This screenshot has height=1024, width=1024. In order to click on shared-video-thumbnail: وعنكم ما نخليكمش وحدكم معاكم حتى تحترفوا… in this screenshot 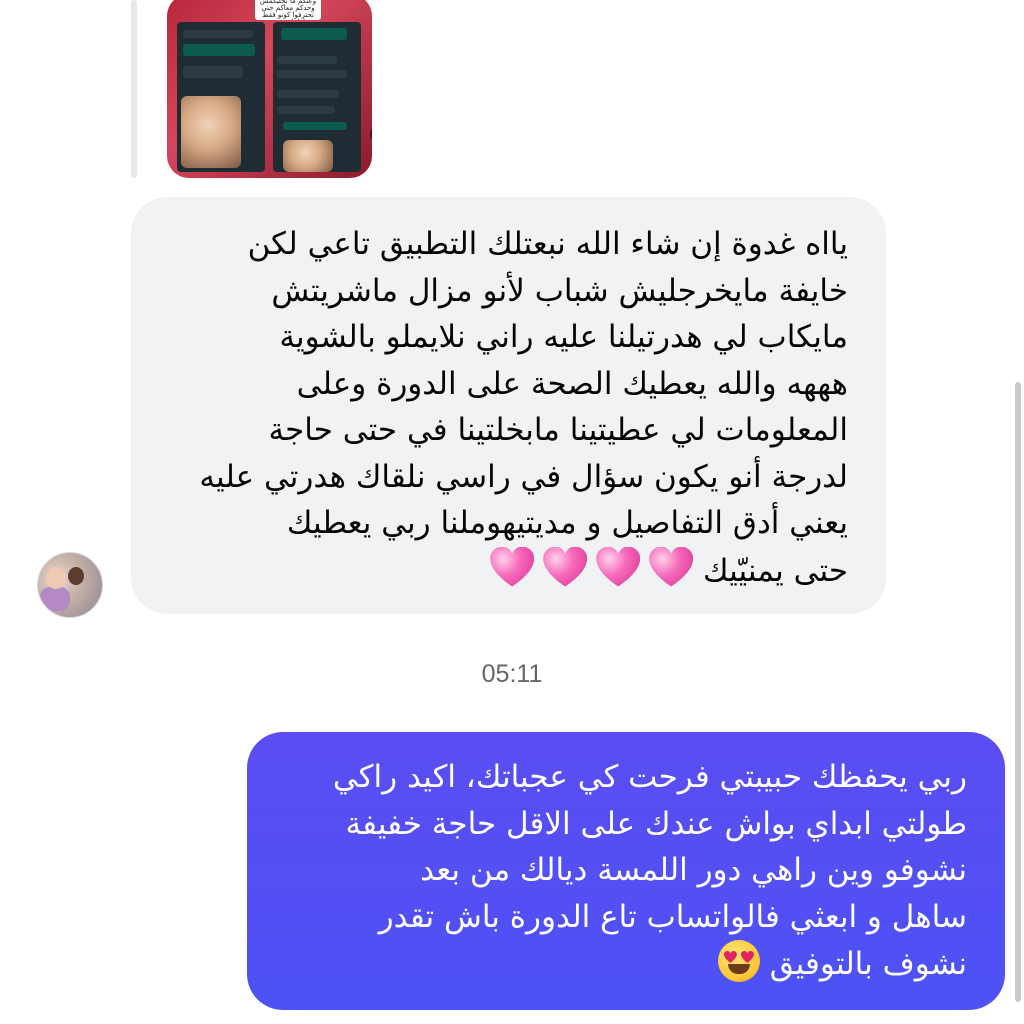, I will do `click(269, 89)`.